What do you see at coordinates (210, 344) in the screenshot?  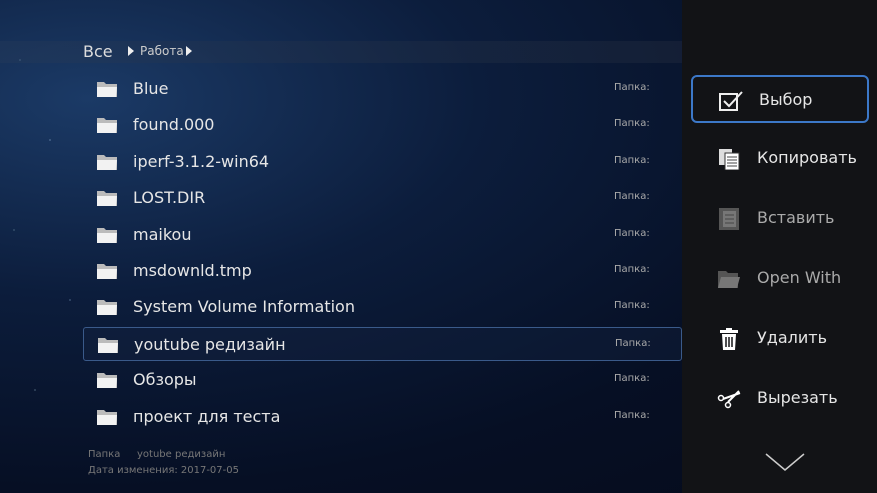 I see `file-name: youtube редизайн` at bounding box center [210, 344].